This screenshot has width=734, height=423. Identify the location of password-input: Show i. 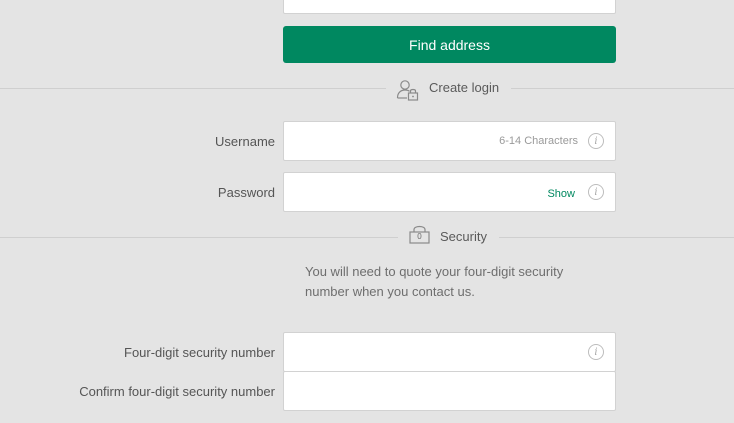
(449, 192).